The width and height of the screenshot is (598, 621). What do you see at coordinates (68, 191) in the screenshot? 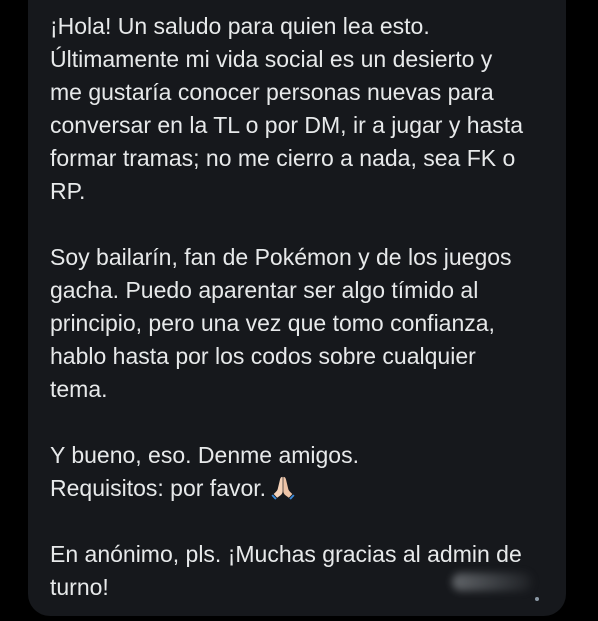
I see `message-line: RP.` at bounding box center [68, 191].